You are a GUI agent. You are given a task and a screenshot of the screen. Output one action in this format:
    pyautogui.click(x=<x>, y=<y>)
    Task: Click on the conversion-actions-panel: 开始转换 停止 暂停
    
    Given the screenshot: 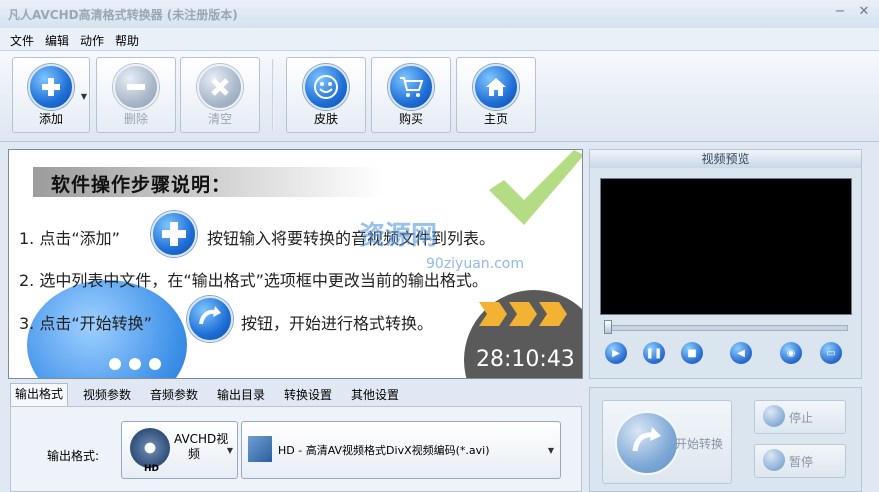 What is the action you would take?
    pyautogui.click(x=725, y=439)
    